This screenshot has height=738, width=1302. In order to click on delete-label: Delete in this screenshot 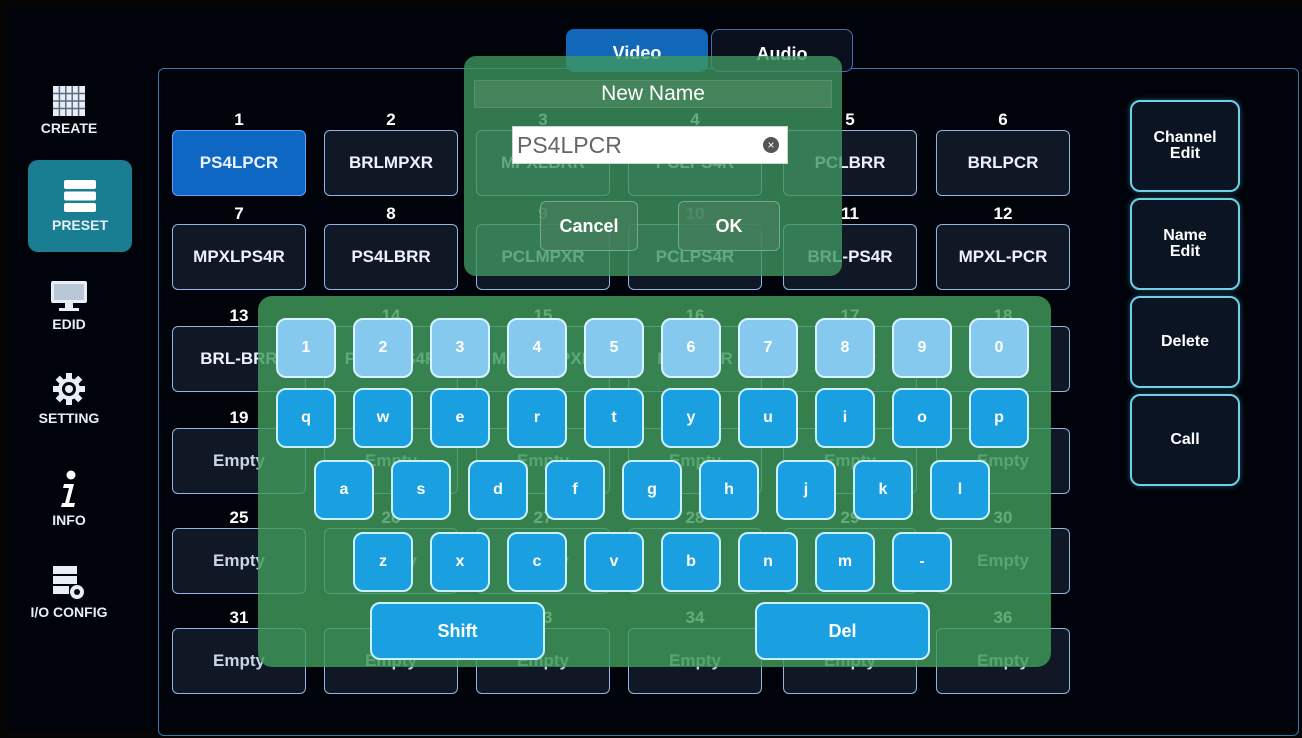, I will do `click(1185, 341)`.